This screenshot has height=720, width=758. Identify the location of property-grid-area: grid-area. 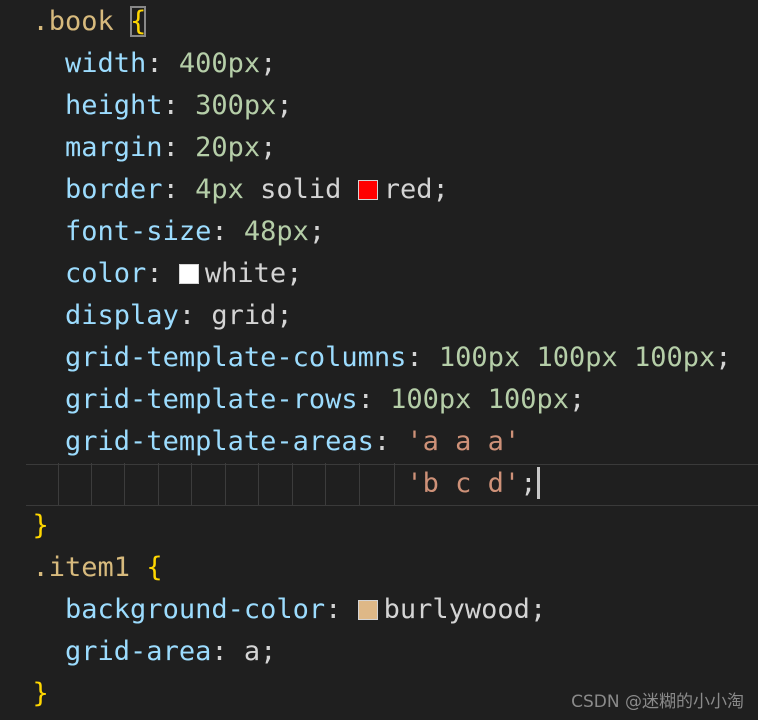
(138, 651).